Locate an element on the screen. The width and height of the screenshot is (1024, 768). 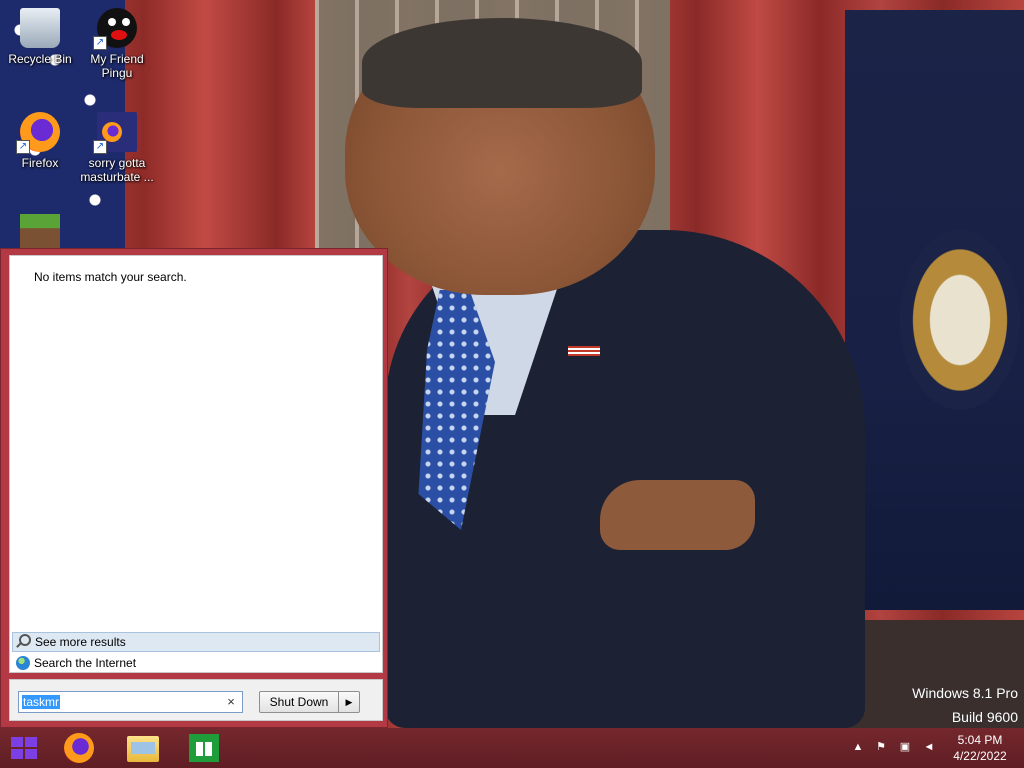
pingu-icon: ↗ is located at coordinates (115, 29).